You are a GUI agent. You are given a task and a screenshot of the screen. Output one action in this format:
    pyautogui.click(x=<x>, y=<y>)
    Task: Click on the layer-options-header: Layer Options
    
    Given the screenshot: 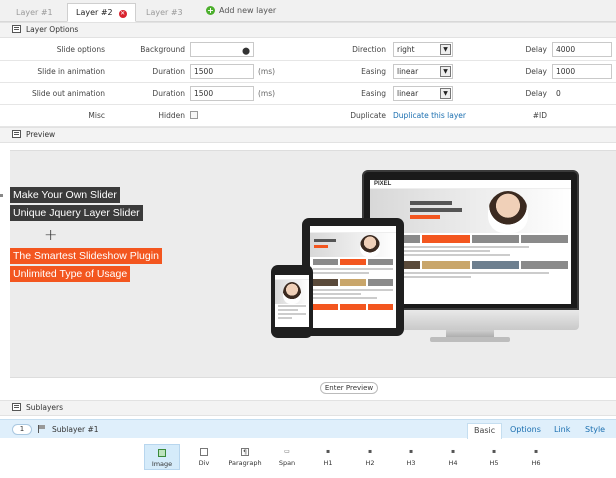 What is the action you would take?
    pyautogui.click(x=308, y=30)
    